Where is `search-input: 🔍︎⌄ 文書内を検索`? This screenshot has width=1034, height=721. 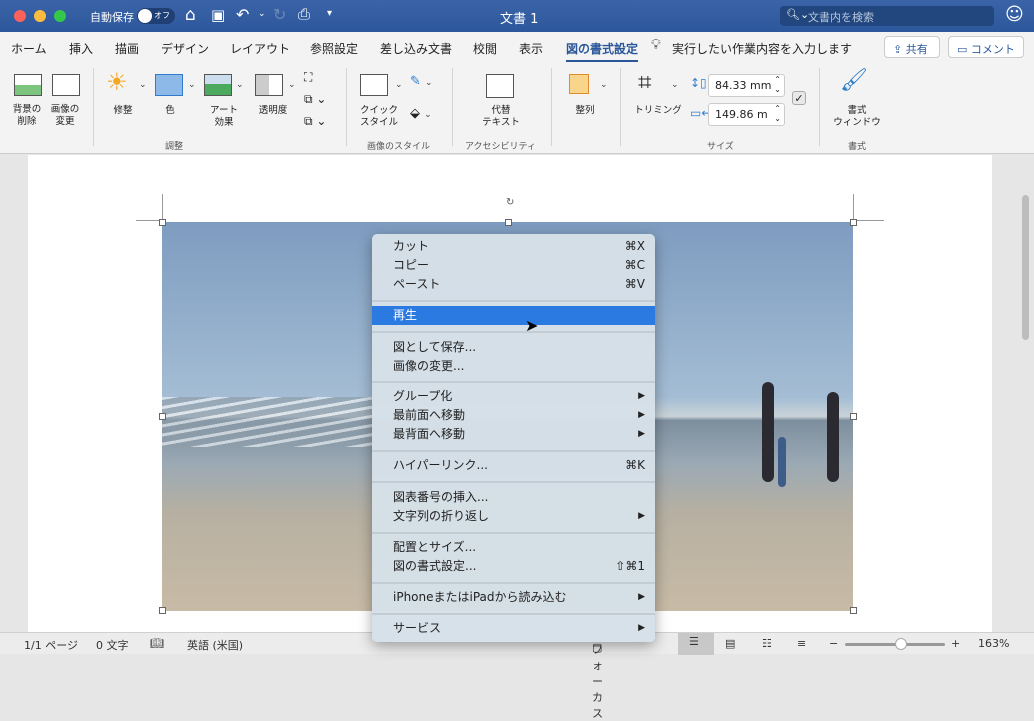
search-input: 🔍︎⌄ 文書内を検索 is located at coordinates (887, 16).